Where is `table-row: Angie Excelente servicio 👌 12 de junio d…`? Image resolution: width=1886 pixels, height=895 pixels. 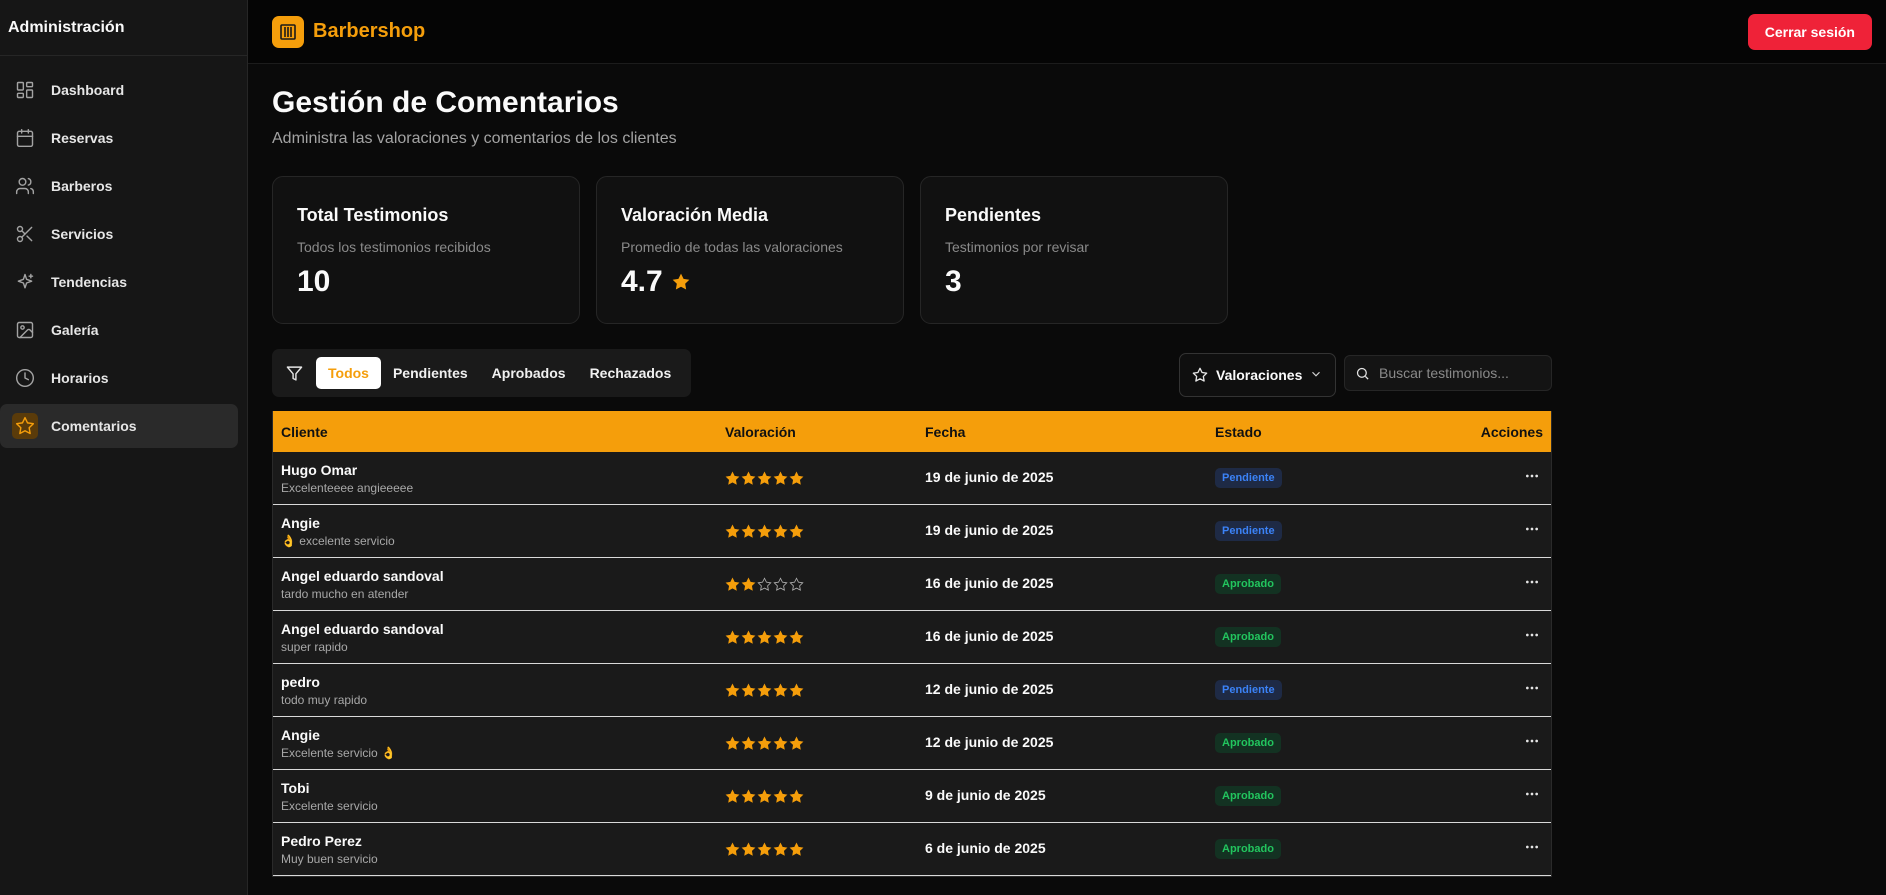 table-row: Angie Excelente servicio 👌 12 de junio d… is located at coordinates (912, 743).